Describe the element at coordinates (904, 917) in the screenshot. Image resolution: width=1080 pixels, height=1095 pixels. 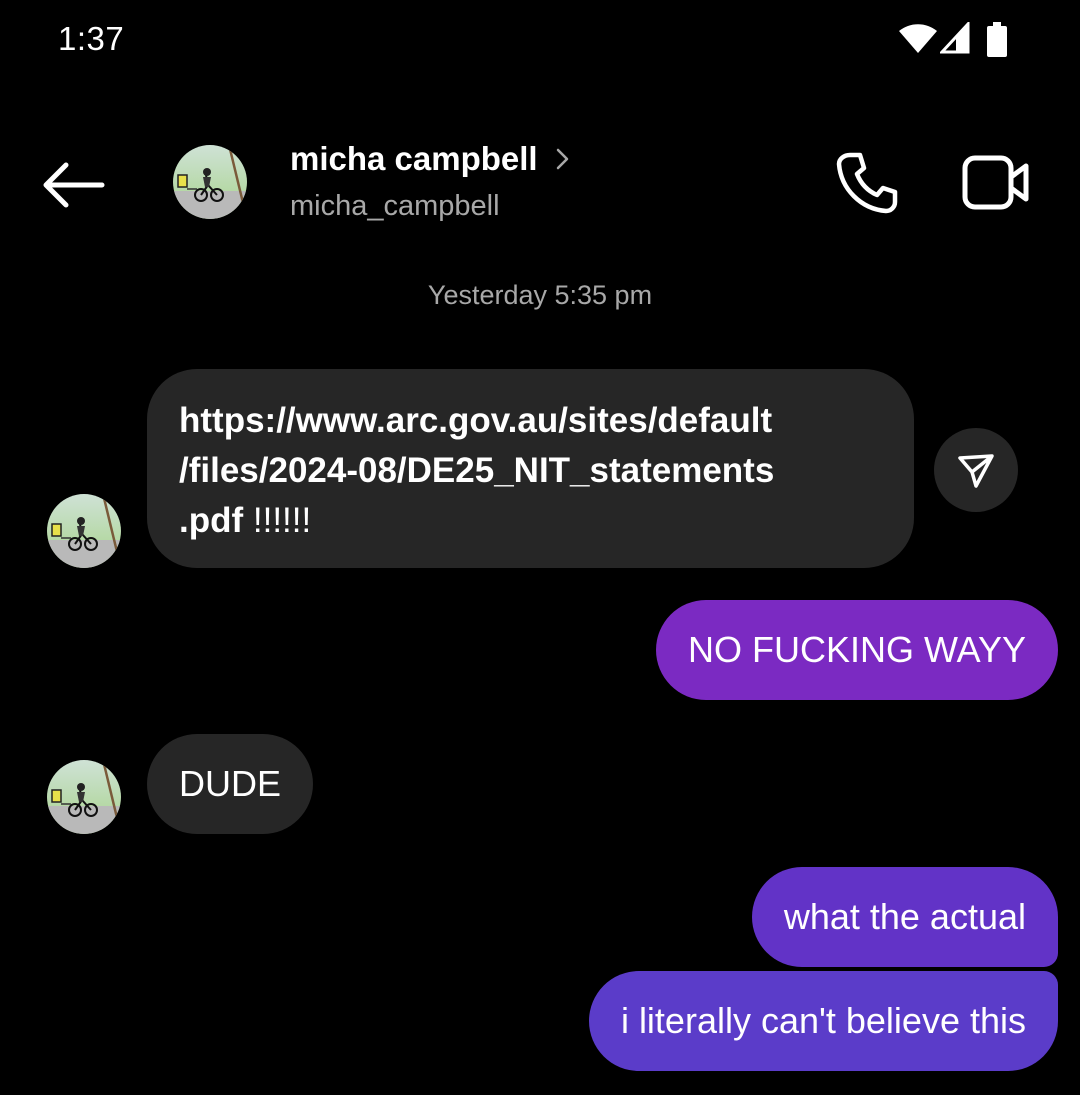
I see `outgoing-message: what the actual` at that location.